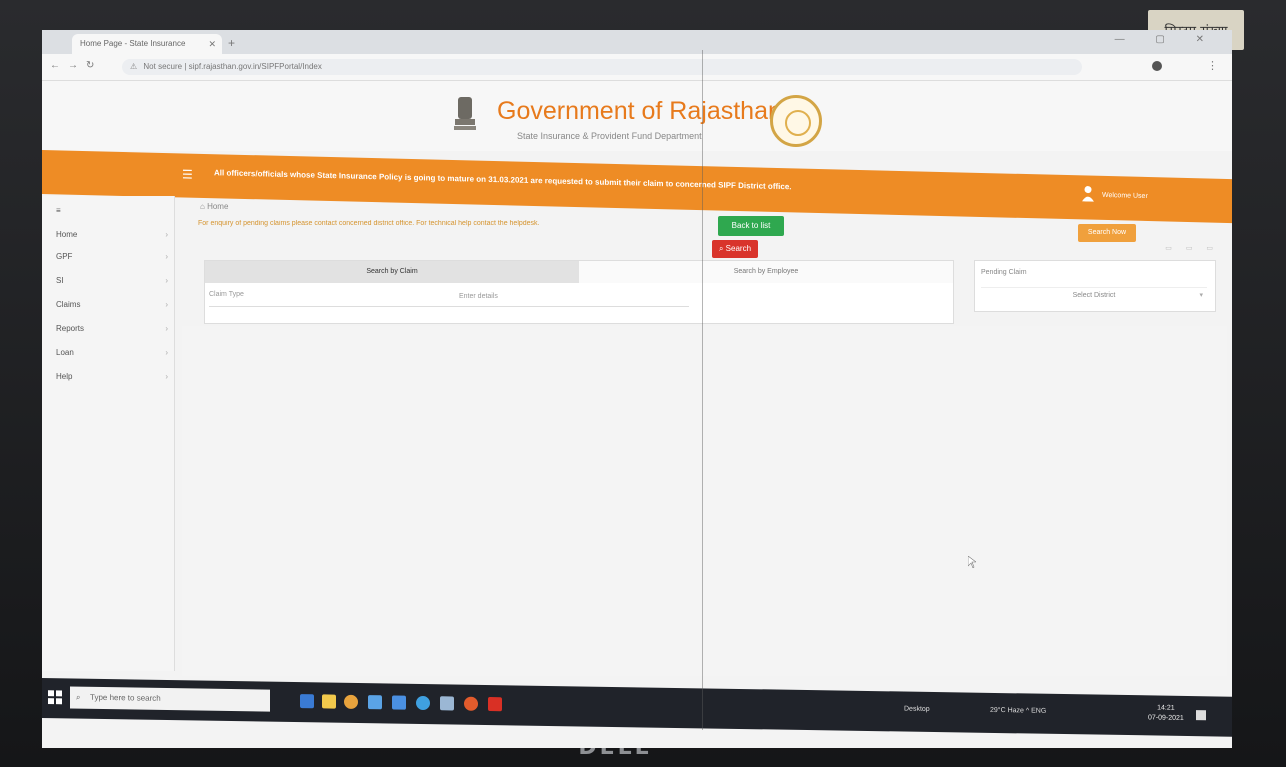 This screenshot has width=1286, height=767. I want to click on file-explorer-icon, so click(329, 701).